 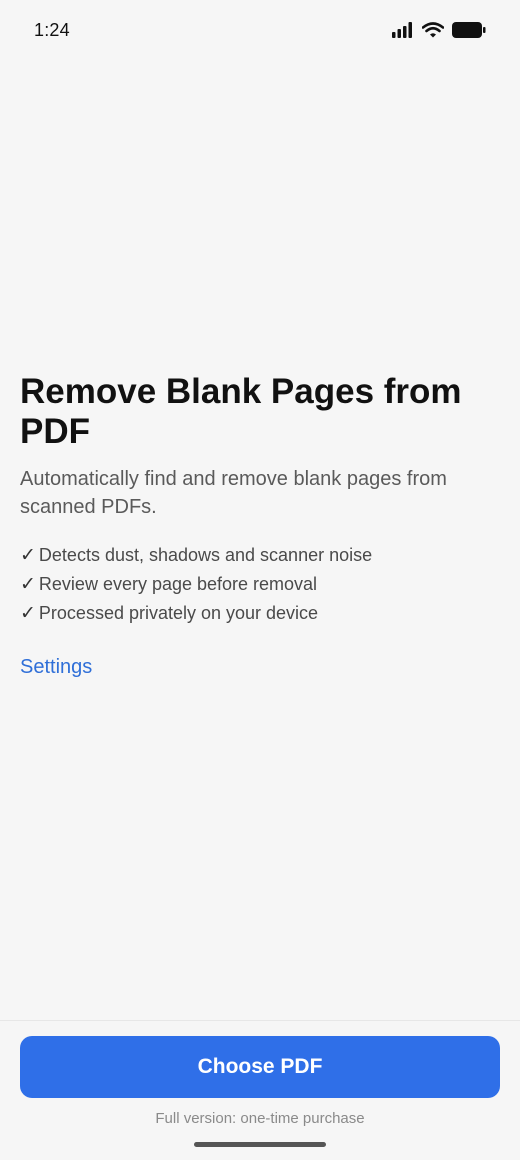 What do you see at coordinates (260, 1118) in the screenshot?
I see `purchase-note: Full version: one-time purchase` at bounding box center [260, 1118].